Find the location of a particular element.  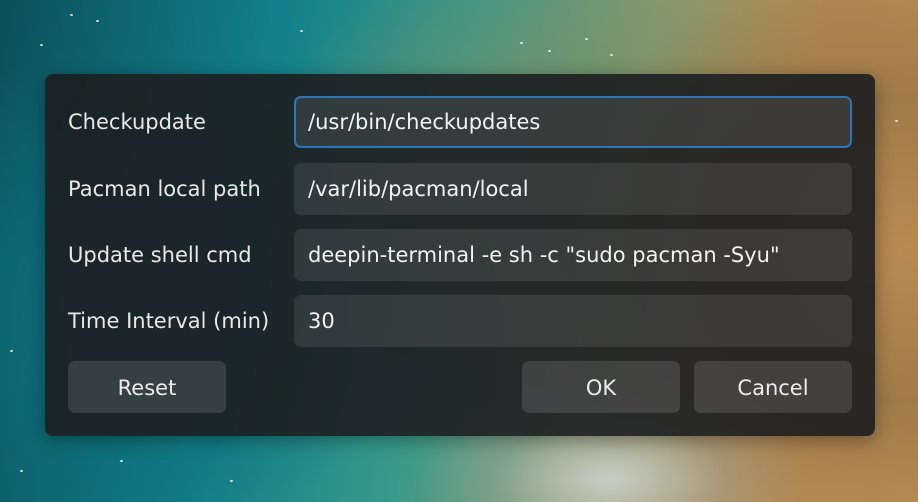

update-shell-cmd-label: Update shell cmd is located at coordinates (160, 255).